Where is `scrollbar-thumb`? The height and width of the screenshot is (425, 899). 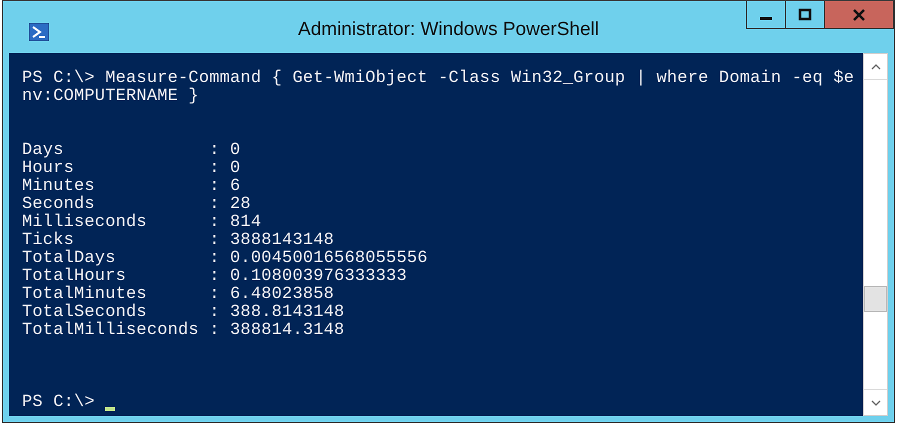 scrollbar-thumb is located at coordinates (875, 299).